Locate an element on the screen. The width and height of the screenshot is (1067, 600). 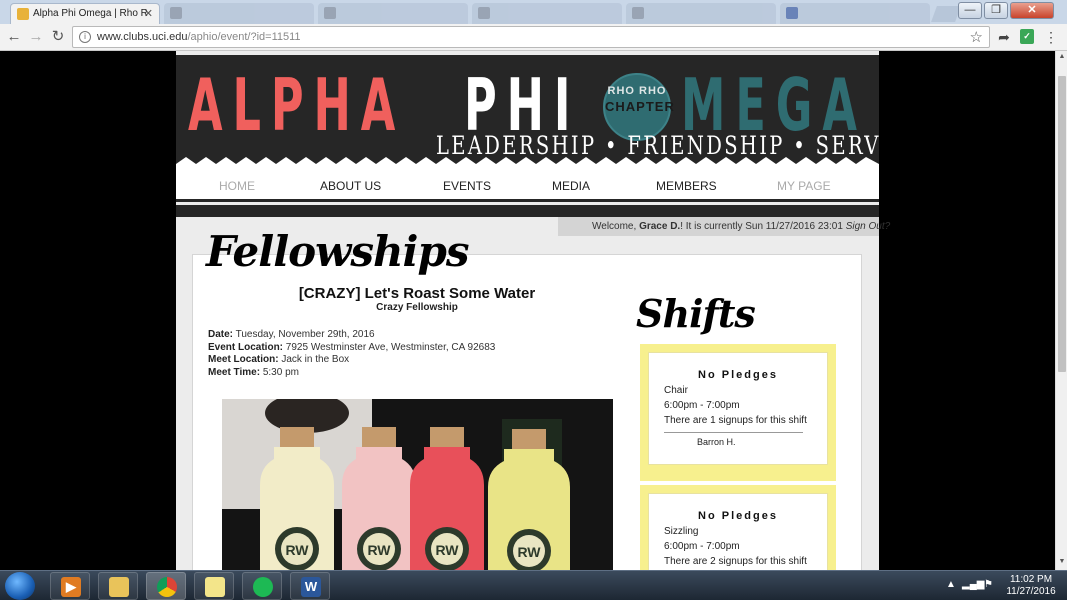
site-favicon-icon is located at coordinates (23, 14).